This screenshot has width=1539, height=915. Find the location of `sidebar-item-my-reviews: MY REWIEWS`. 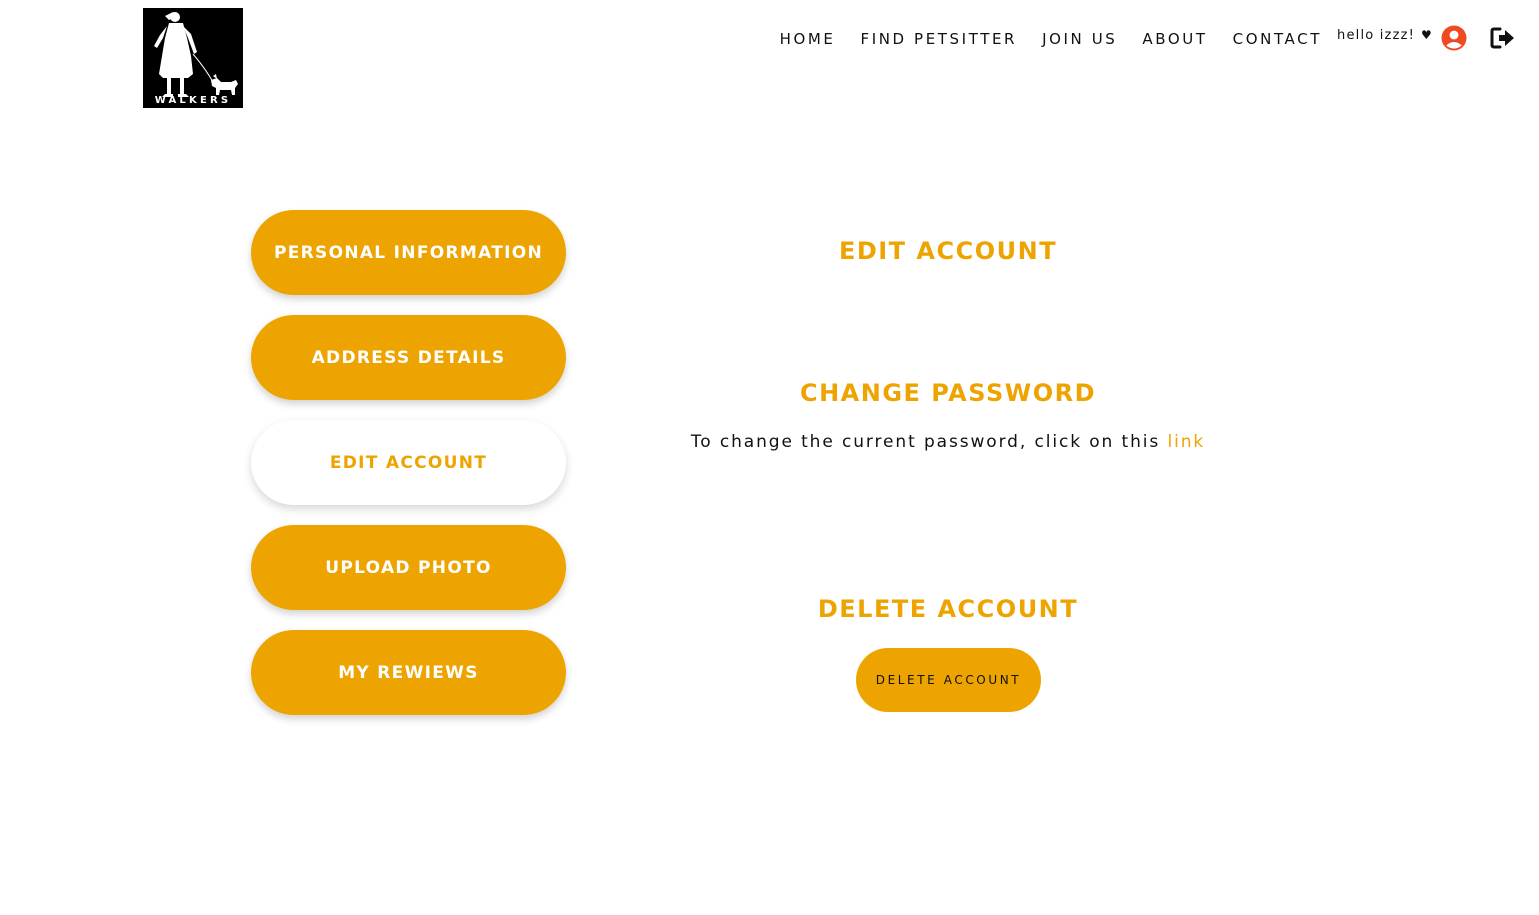

sidebar-item-my-reviews: MY REWIEWS is located at coordinates (408, 672).